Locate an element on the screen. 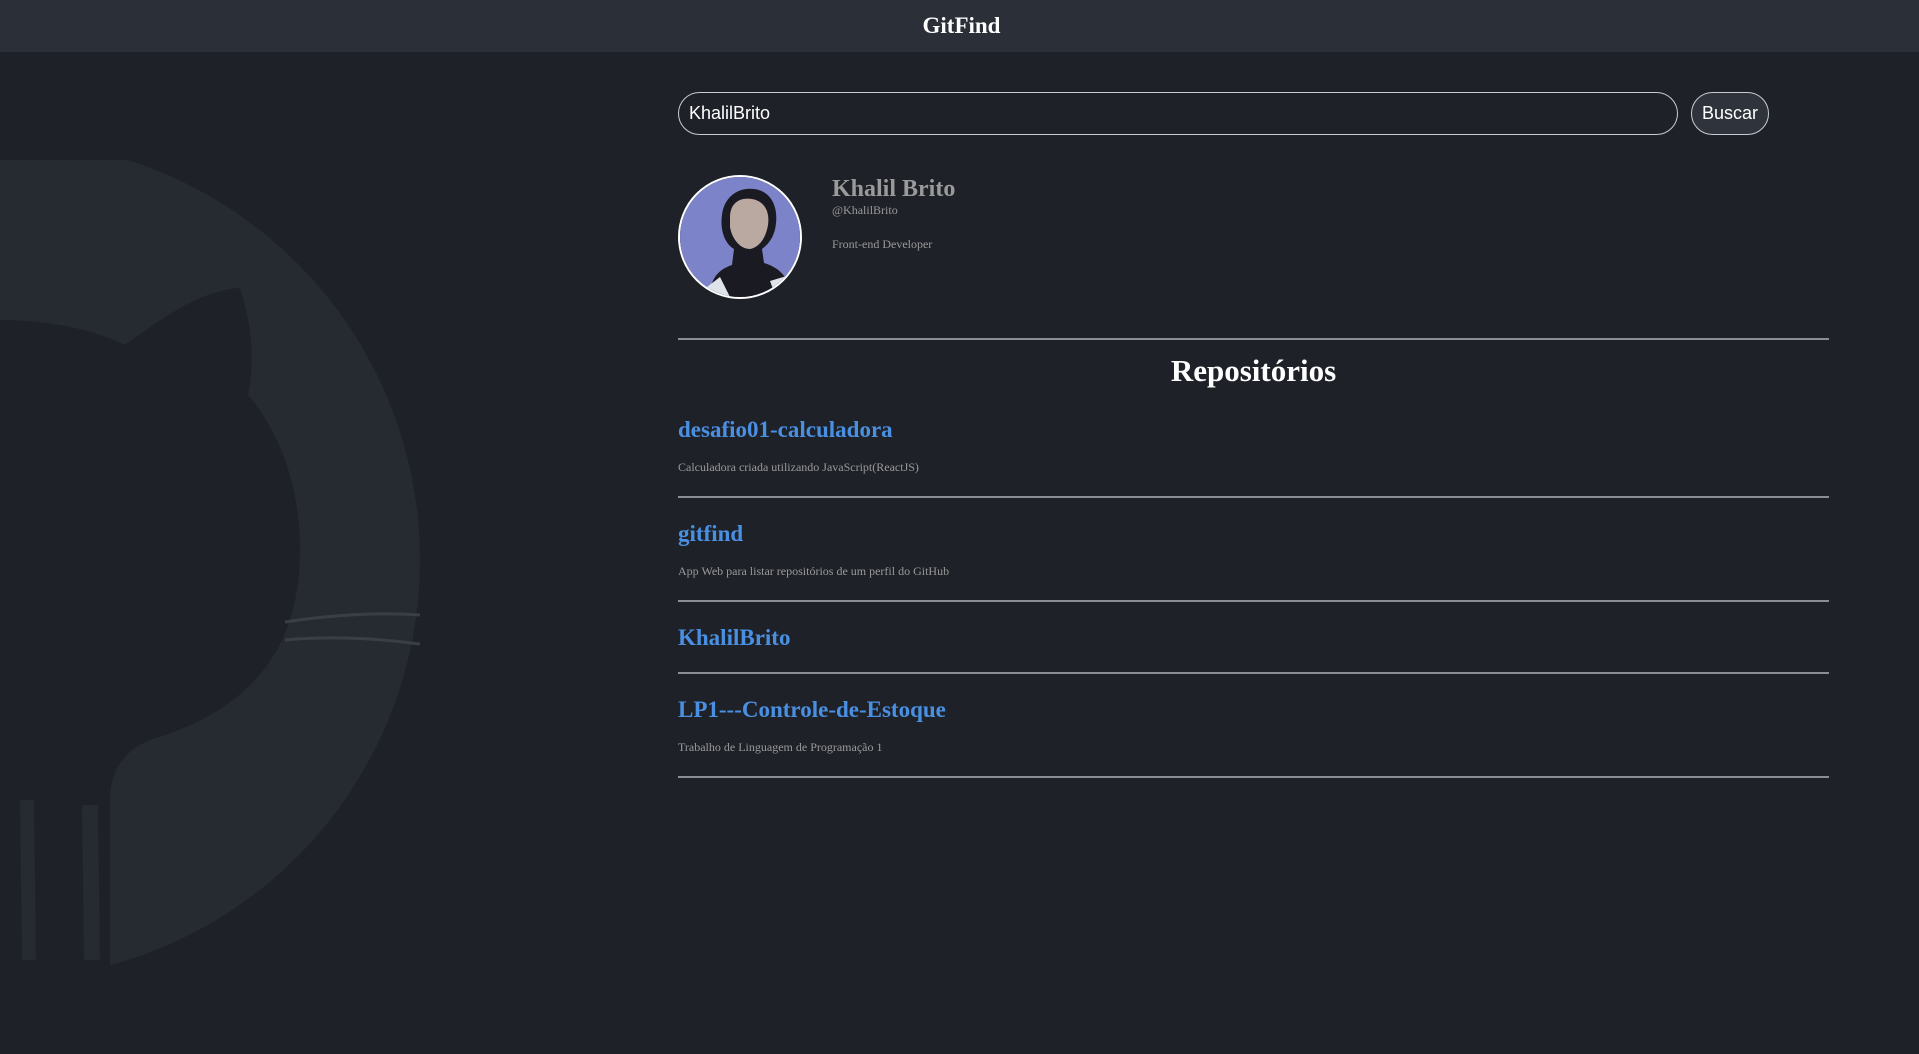 The height and width of the screenshot is (1054, 1919). app-title: GitFind is located at coordinates (961, 25).